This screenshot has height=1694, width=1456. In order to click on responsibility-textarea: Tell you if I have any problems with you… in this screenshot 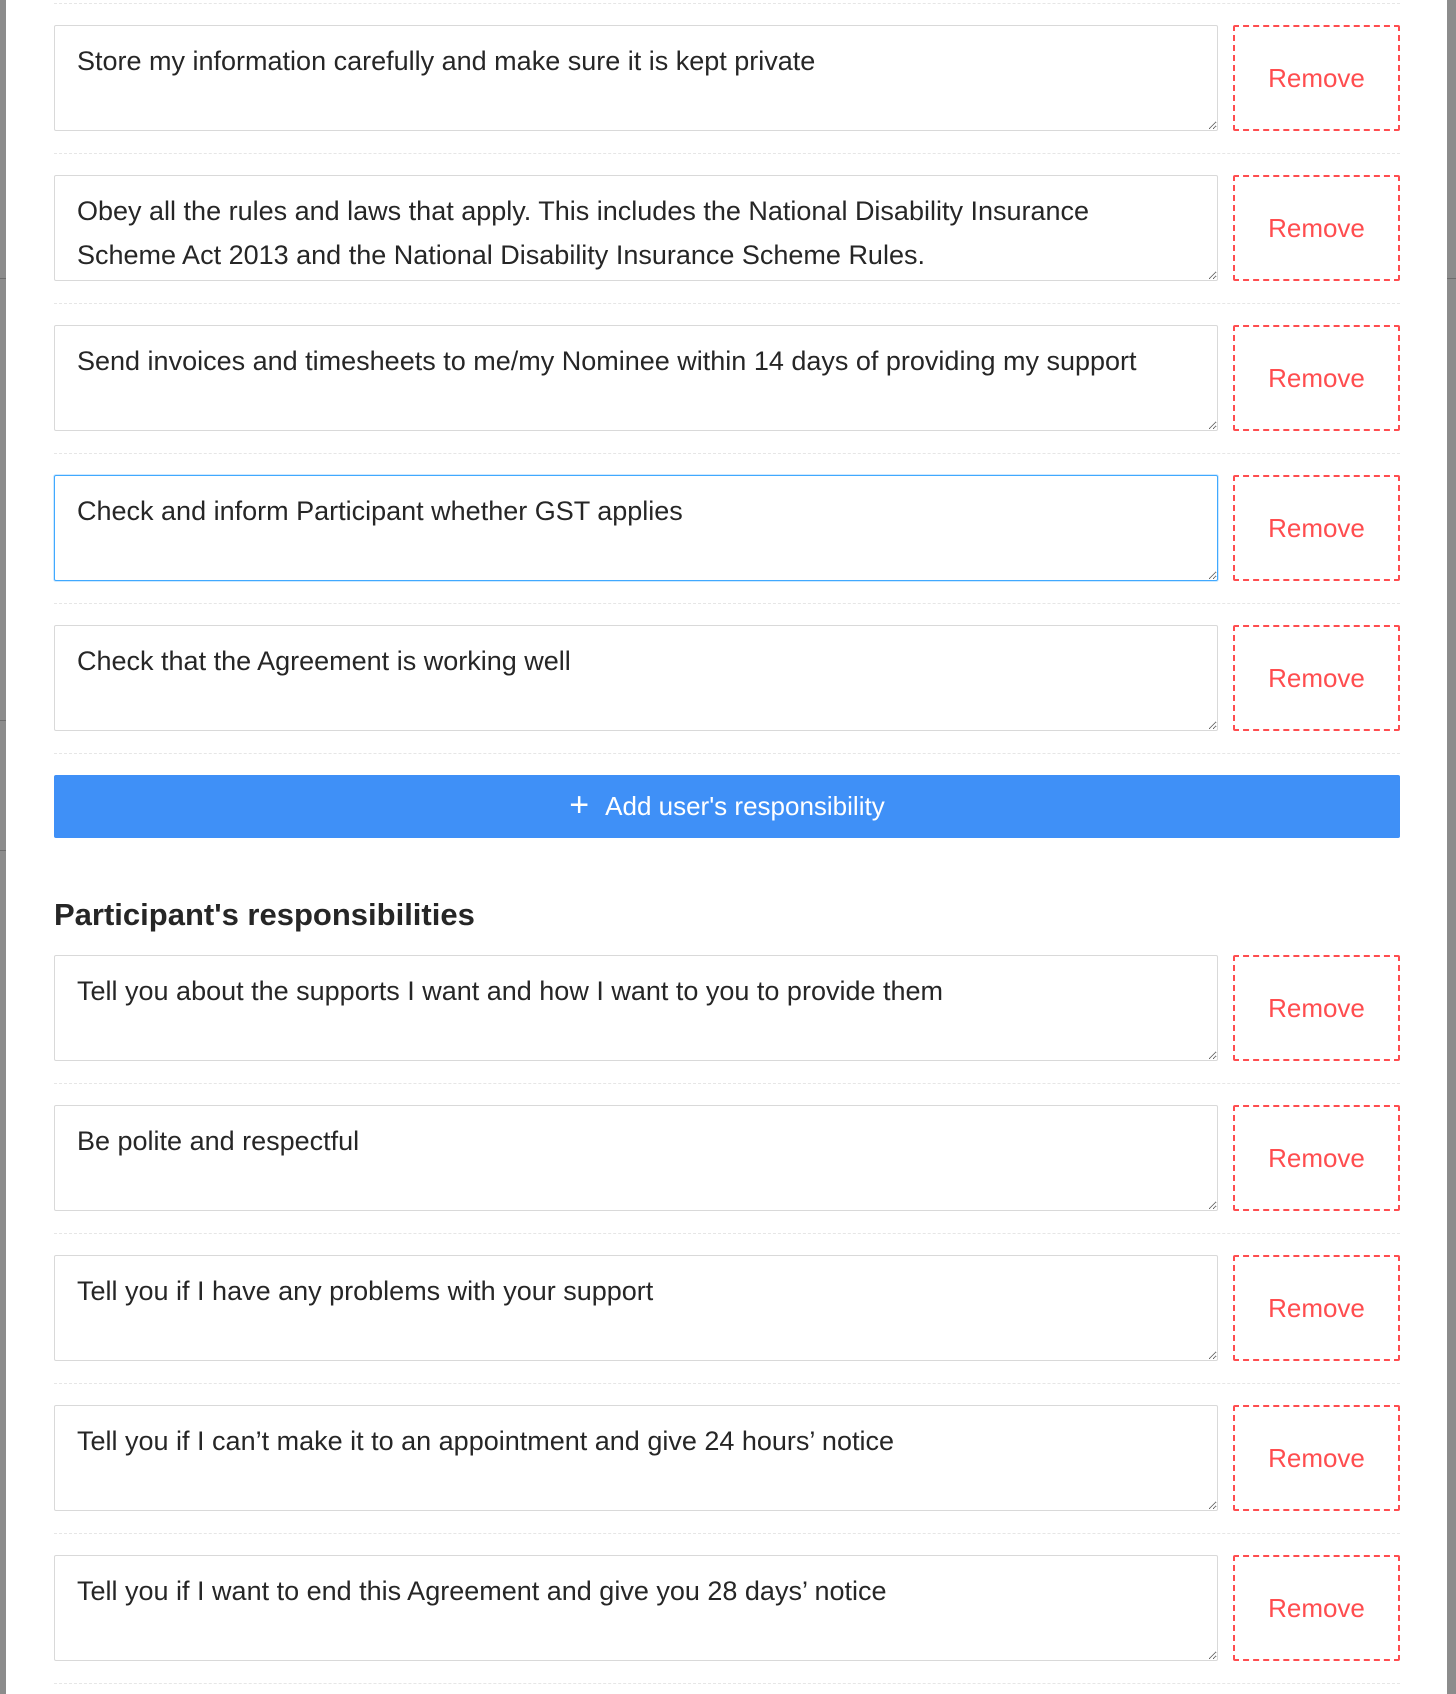, I will do `click(636, 1308)`.